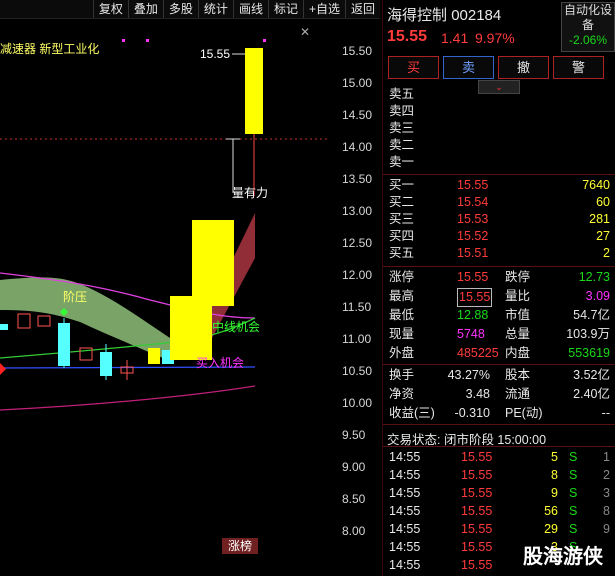 This screenshot has width=615, height=576. I want to click on candle-up-solid, so click(213, 263).